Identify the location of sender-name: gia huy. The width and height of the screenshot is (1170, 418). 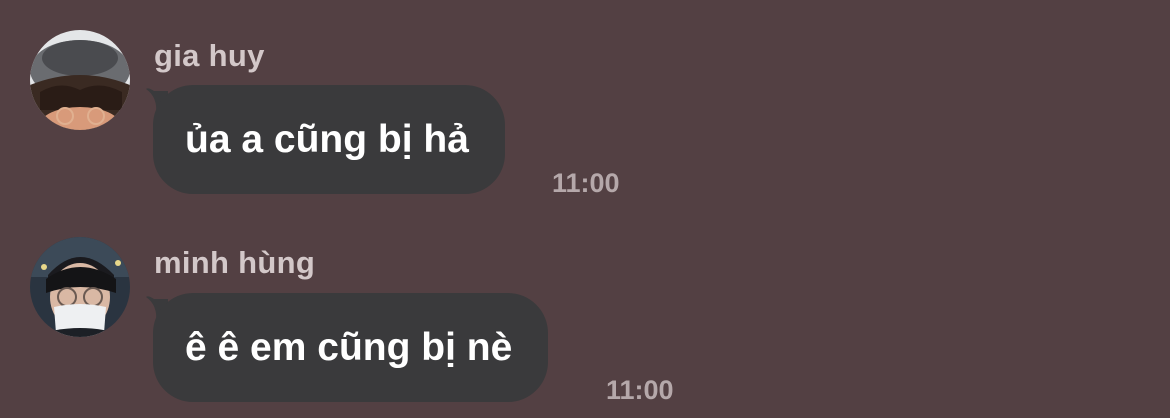
(209, 55).